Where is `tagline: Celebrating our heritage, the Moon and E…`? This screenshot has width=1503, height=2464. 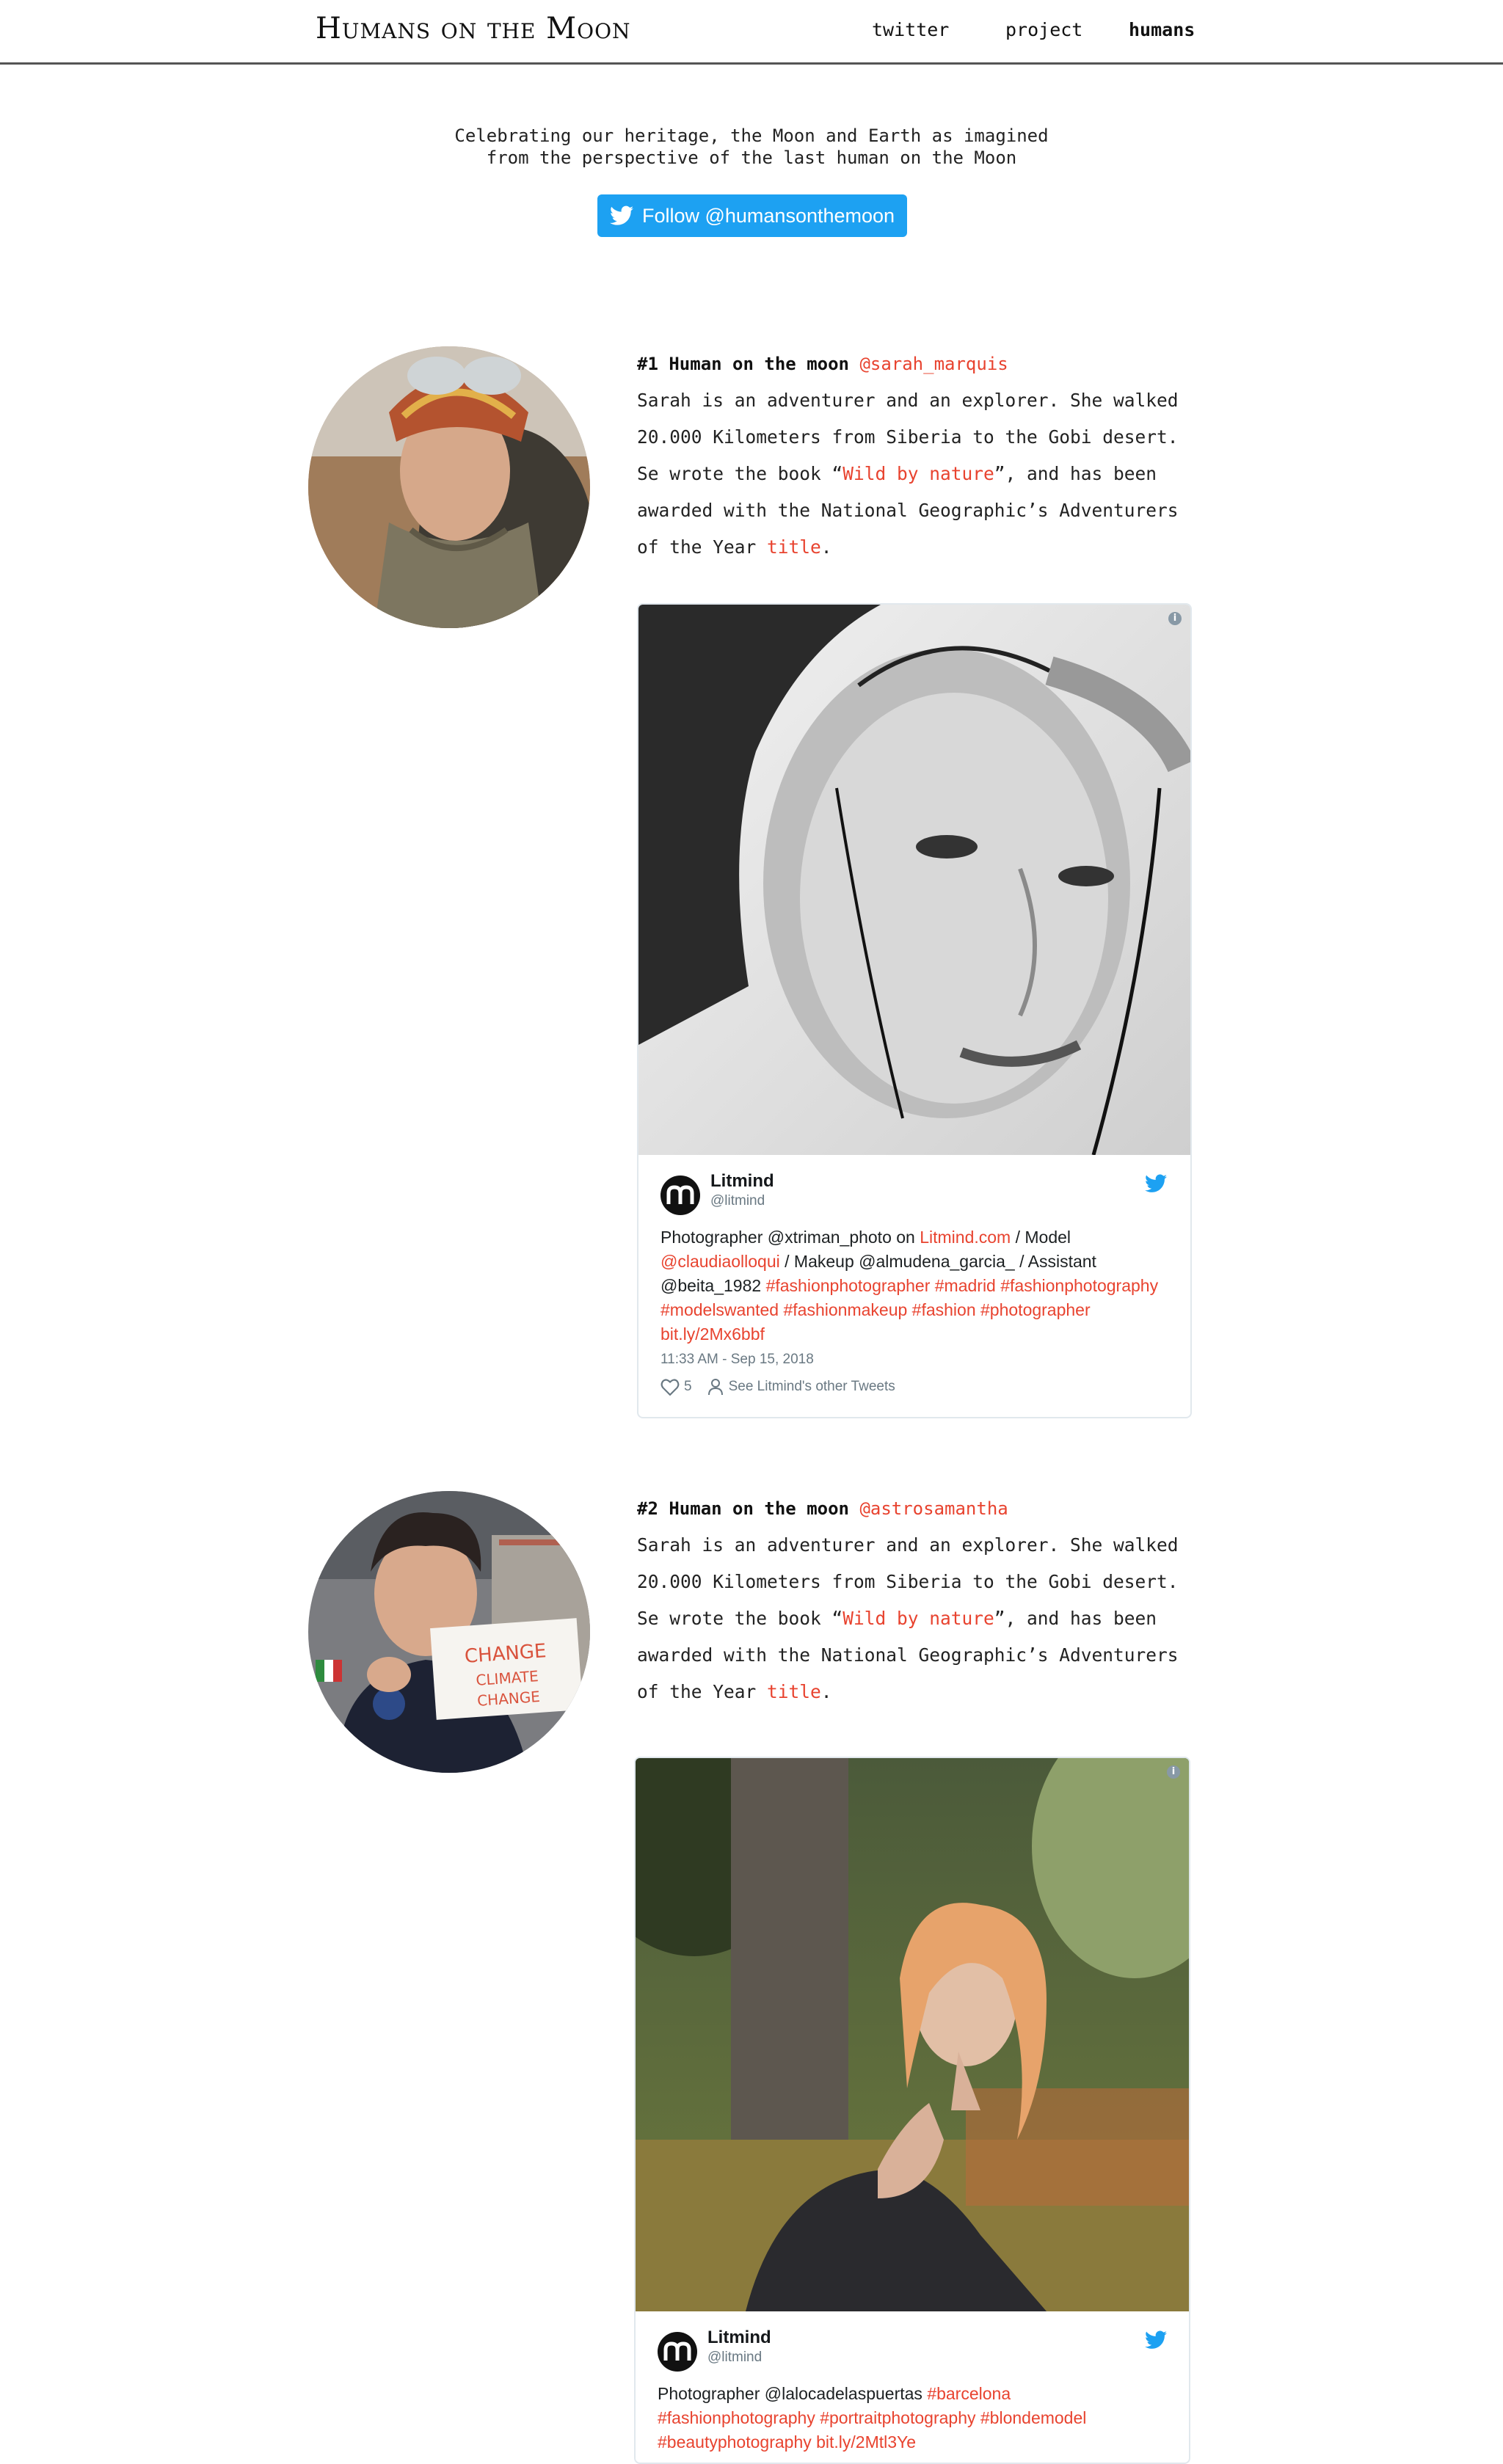 tagline: Celebrating our heritage, the Moon and E… is located at coordinates (751, 147).